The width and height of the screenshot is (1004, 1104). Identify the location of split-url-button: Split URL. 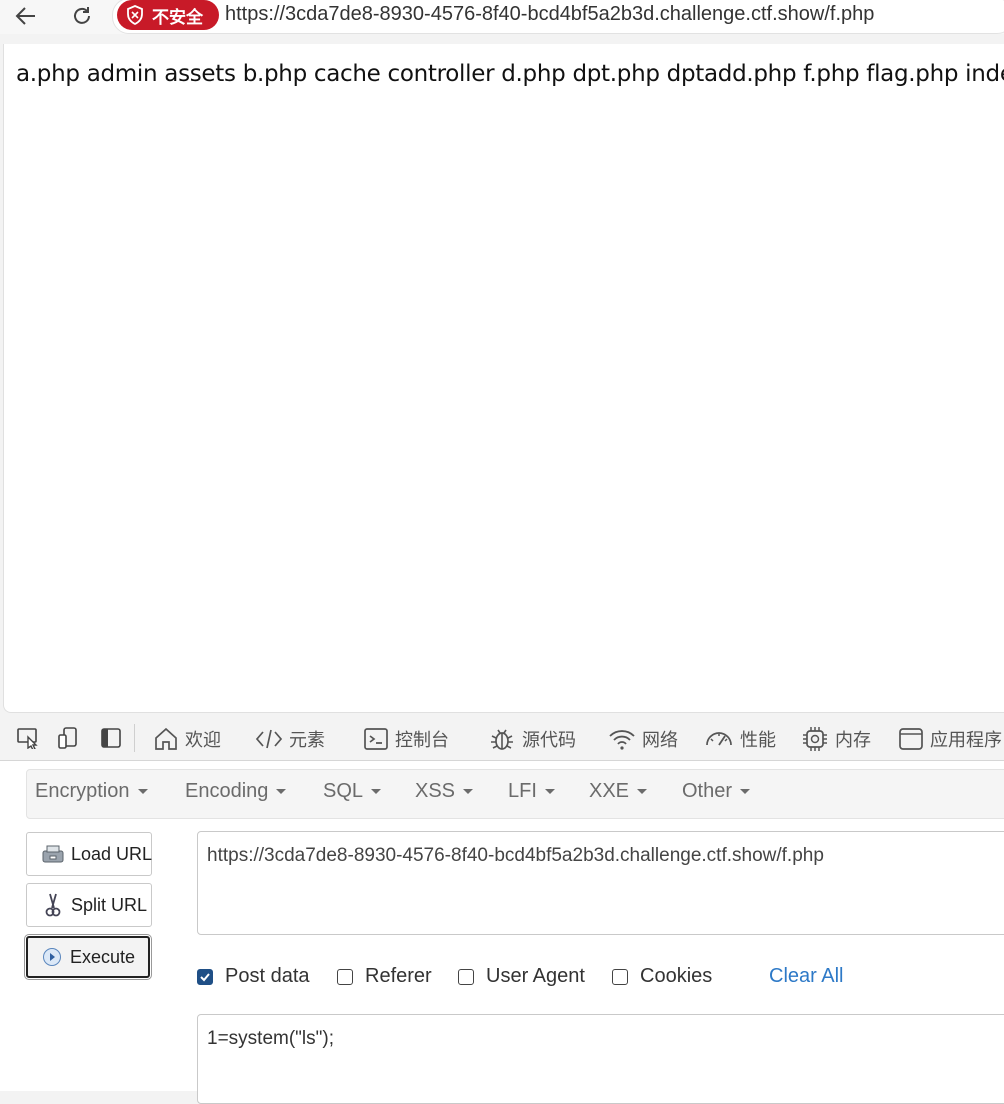
(89, 905).